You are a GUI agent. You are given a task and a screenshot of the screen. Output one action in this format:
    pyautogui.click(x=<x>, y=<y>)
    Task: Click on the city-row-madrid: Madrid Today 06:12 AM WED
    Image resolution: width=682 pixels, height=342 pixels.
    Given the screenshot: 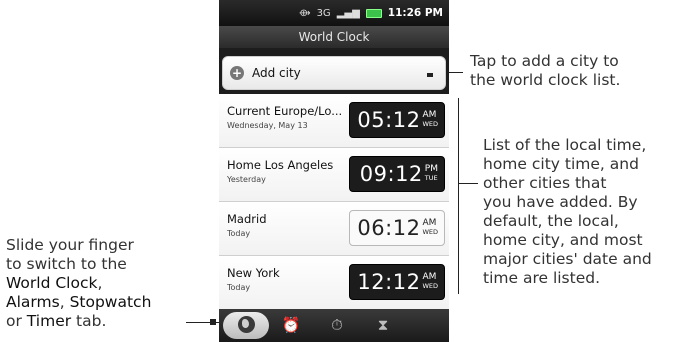 What is the action you would take?
    pyautogui.click(x=334, y=229)
    